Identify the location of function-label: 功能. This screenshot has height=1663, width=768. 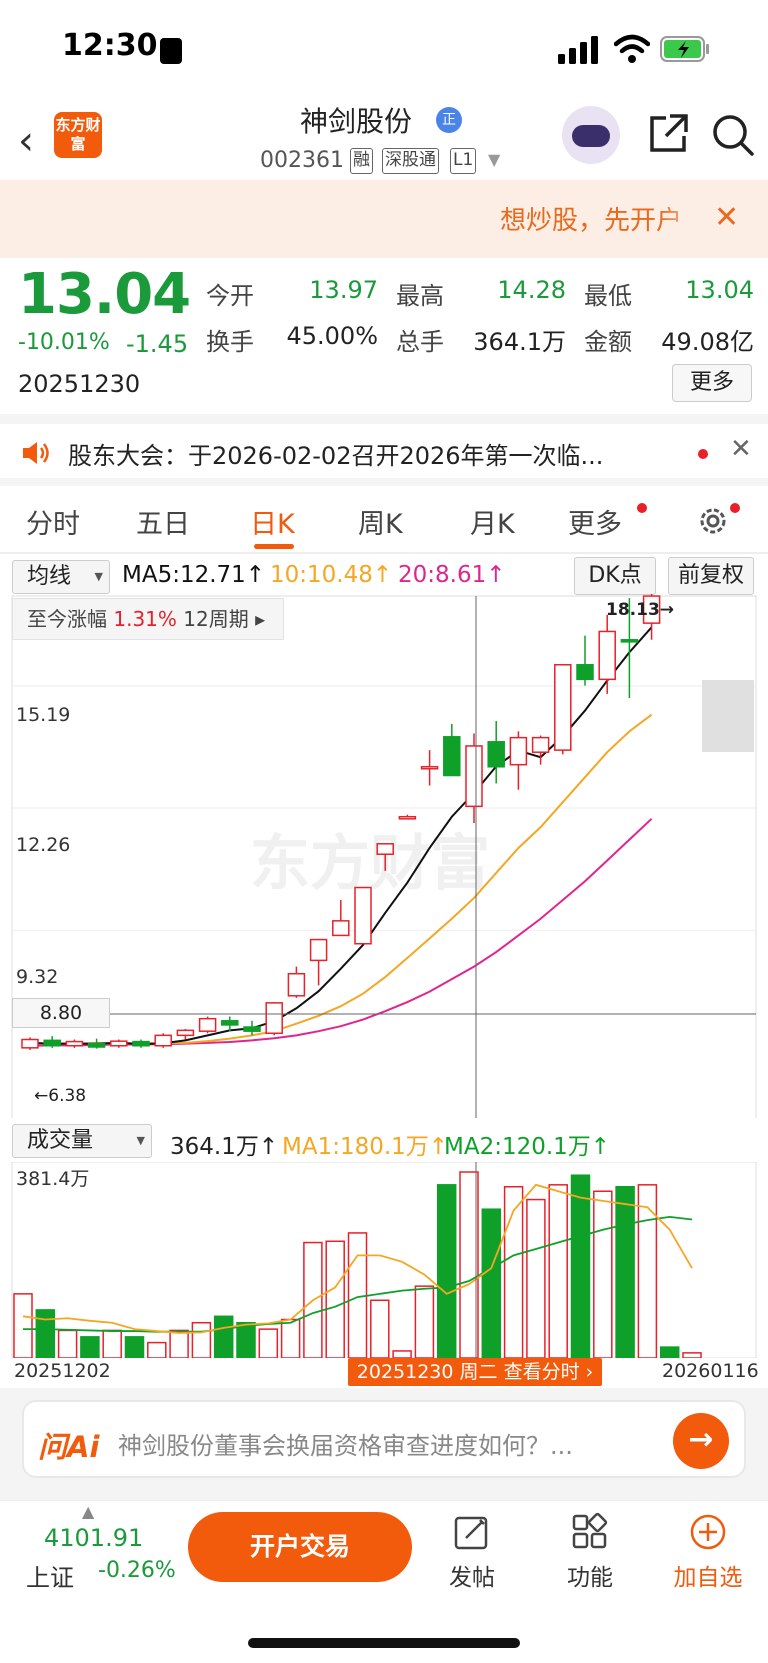
(590, 1575).